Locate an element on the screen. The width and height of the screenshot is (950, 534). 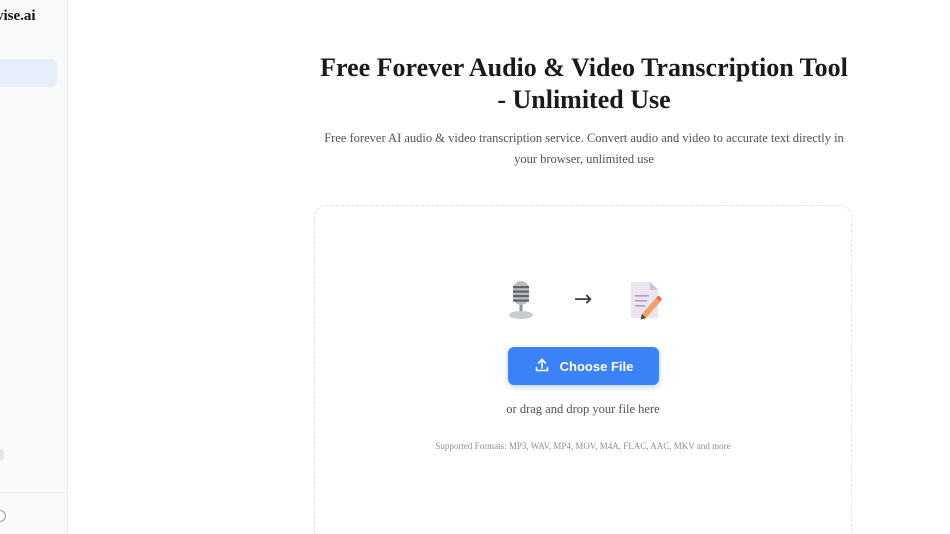
choose-file-label: Choose File is located at coordinates (596, 366).